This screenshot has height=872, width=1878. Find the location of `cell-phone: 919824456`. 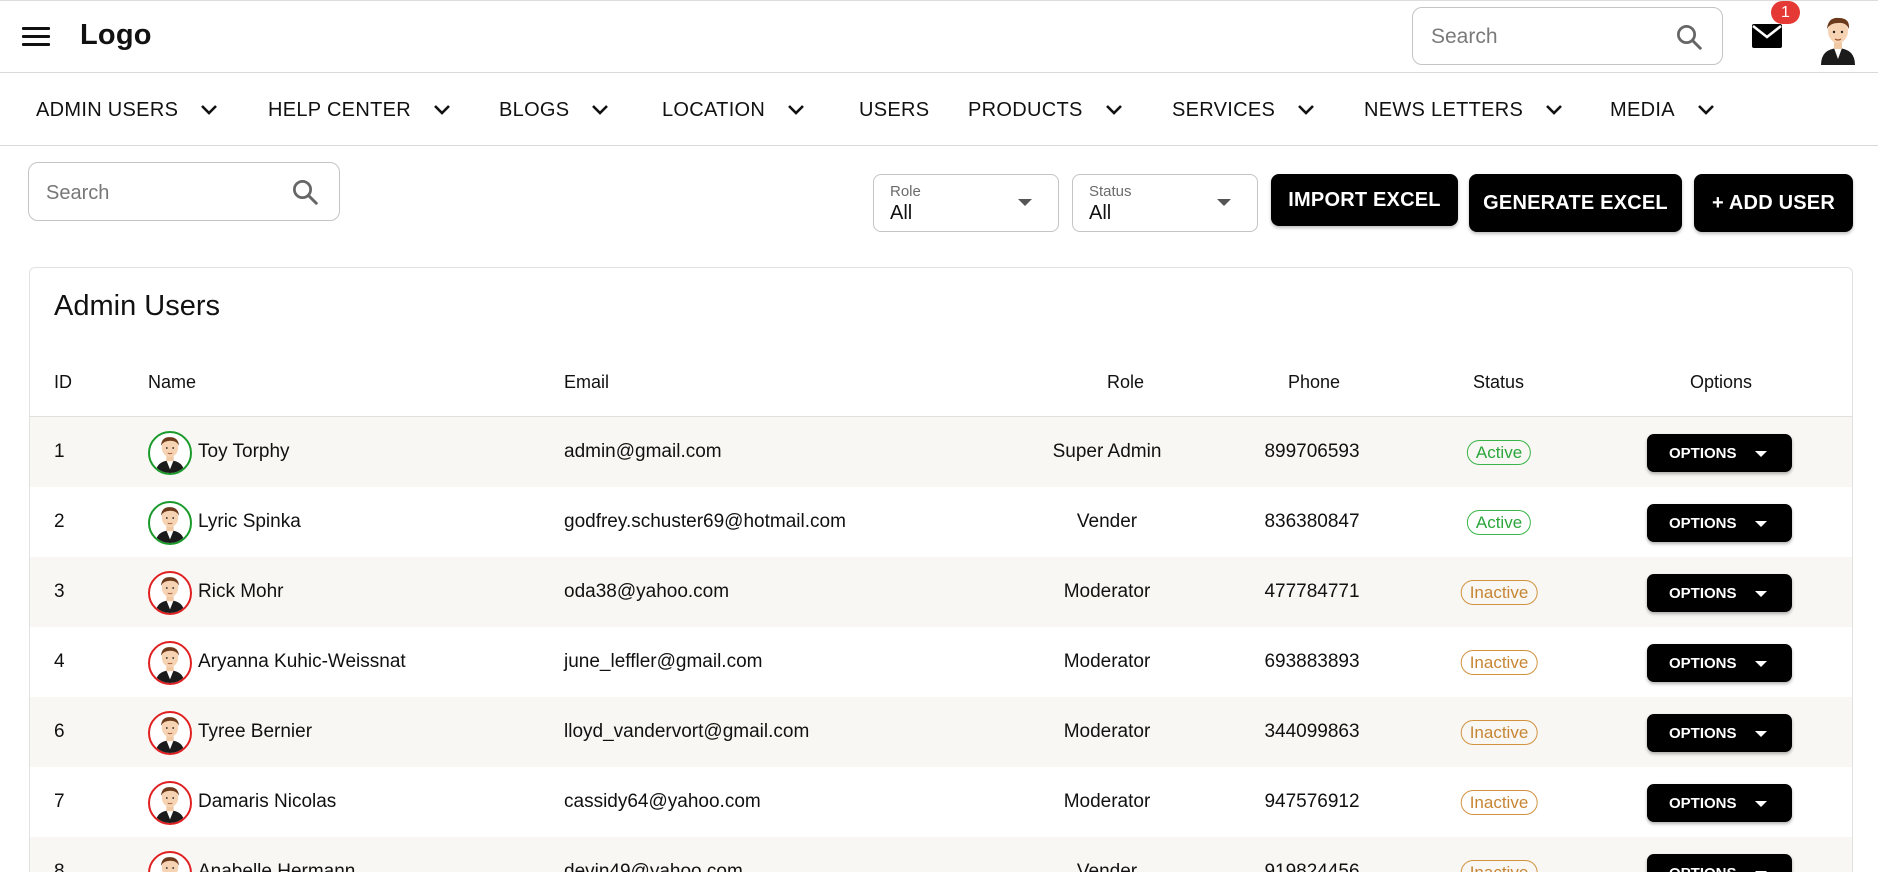

cell-phone: 919824456 is located at coordinates (1312, 866).